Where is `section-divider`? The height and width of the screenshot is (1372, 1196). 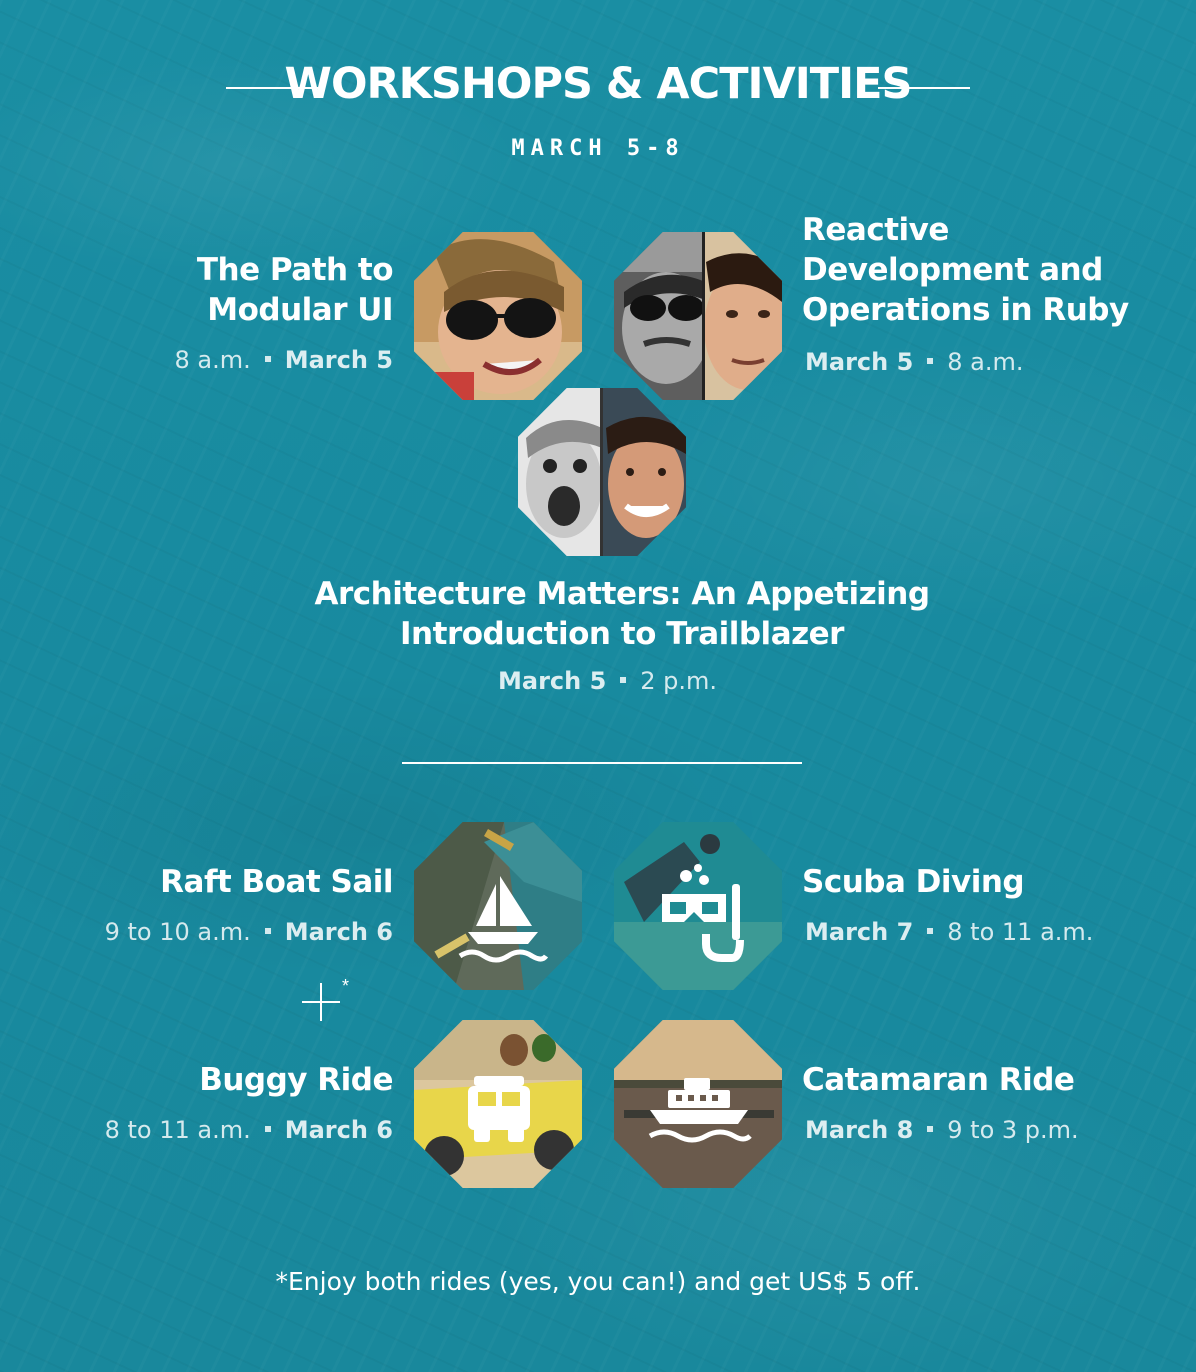 section-divider is located at coordinates (602, 763).